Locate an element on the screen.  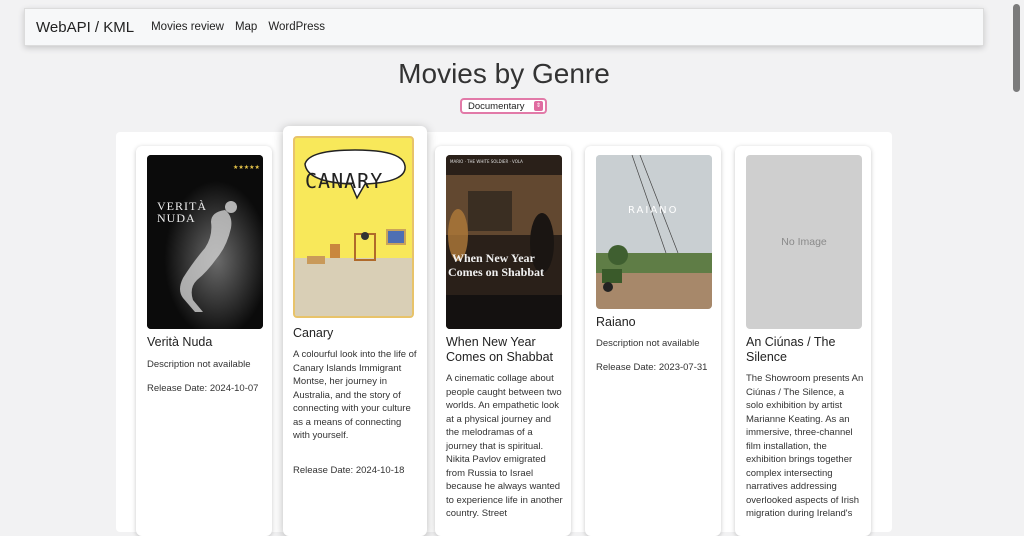
poster-art-nude-figure: ★★★★★ is located at coordinates (205, 242).